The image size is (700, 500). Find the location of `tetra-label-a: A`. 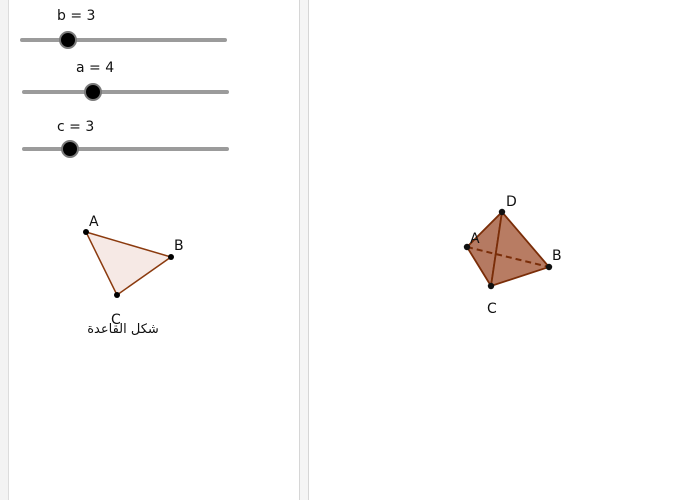

tetra-label-a: A is located at coordinates (475, 239).